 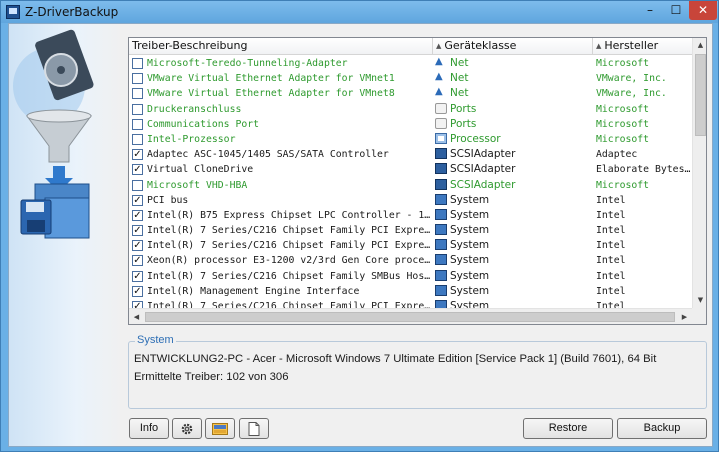 I want to click on vendor: Adaptec, so click(x=617, y=155).